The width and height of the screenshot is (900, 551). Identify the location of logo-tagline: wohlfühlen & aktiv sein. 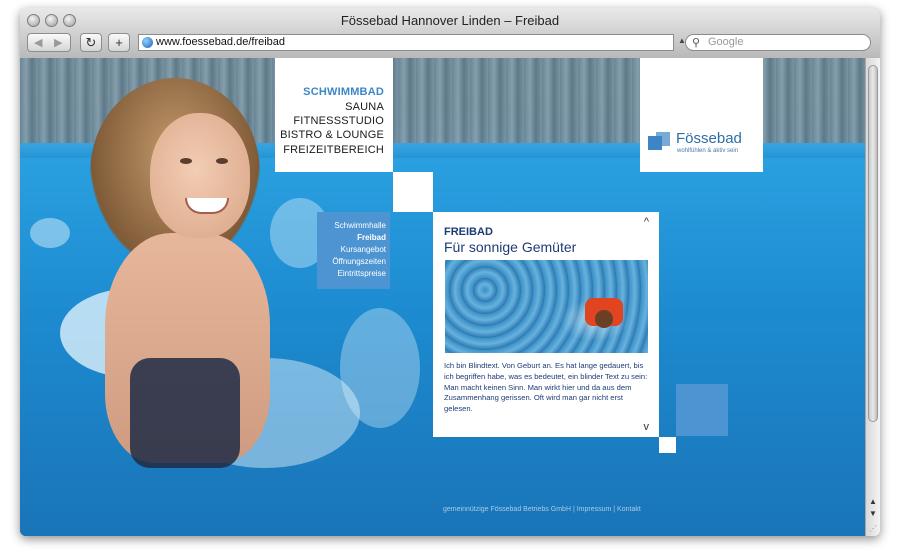
(708, 151).